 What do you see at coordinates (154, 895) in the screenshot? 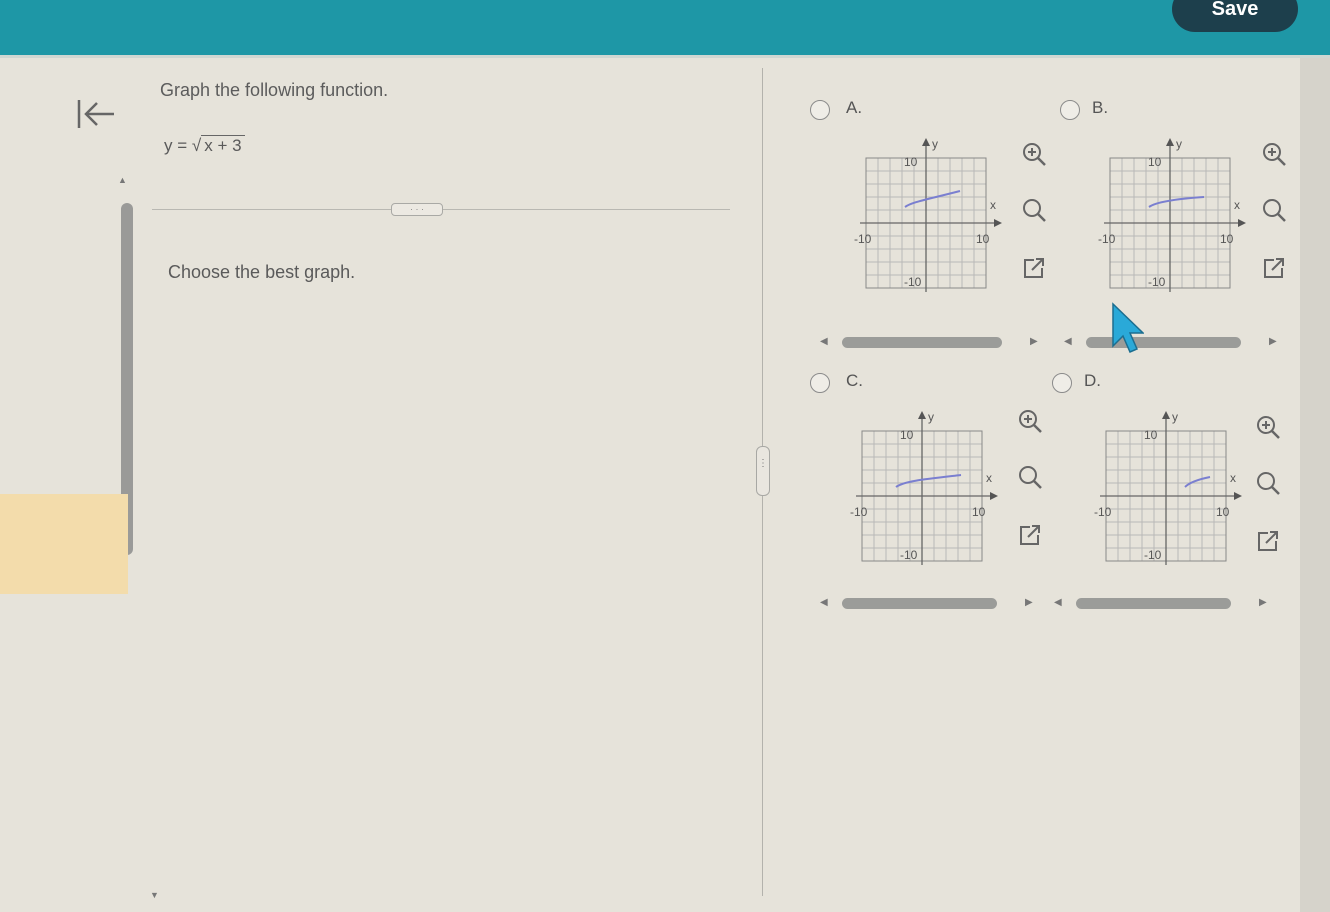
I see `scroll-down-arrow: ▼` at bounding box center [154, 895].